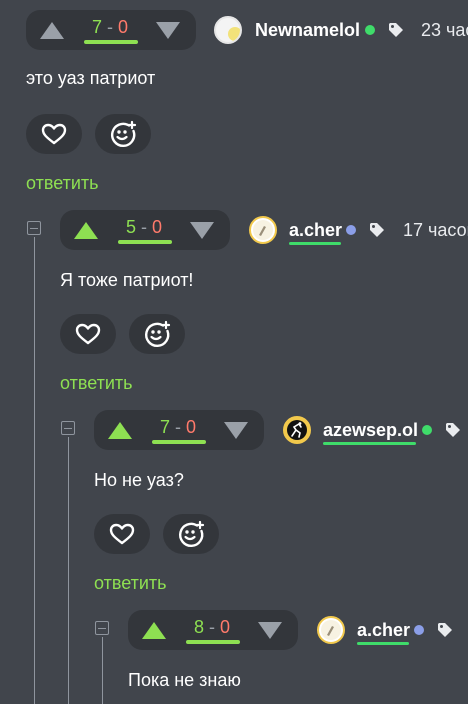  I want to click on vote-widget: 8 - 0, so click(213, 630).